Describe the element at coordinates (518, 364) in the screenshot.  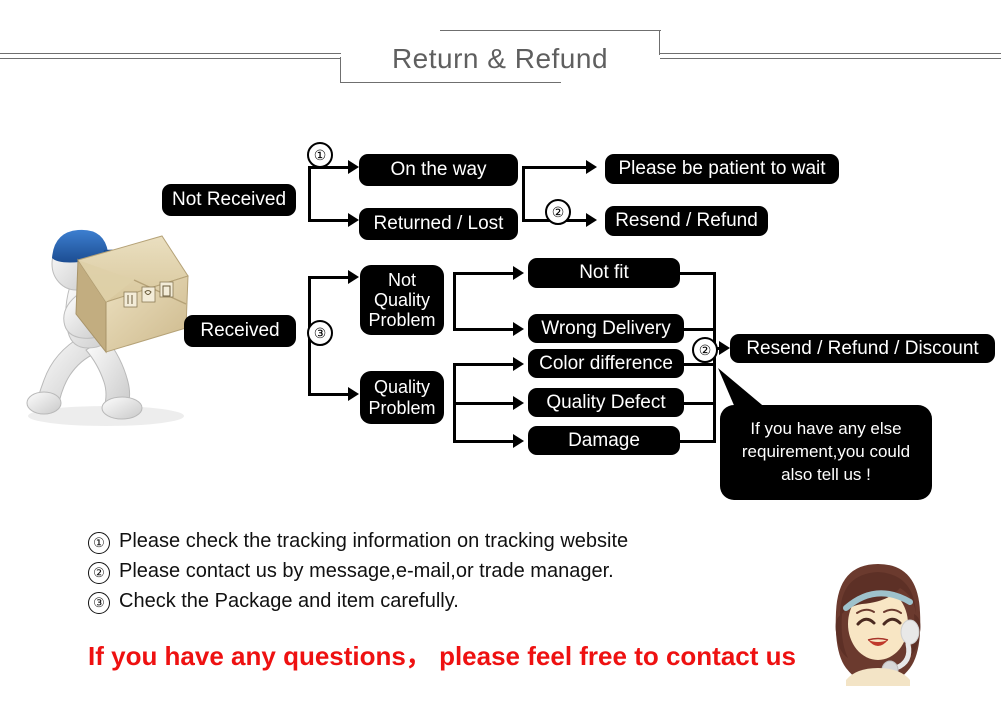
I see `arrow-to-color-difference` at that location.